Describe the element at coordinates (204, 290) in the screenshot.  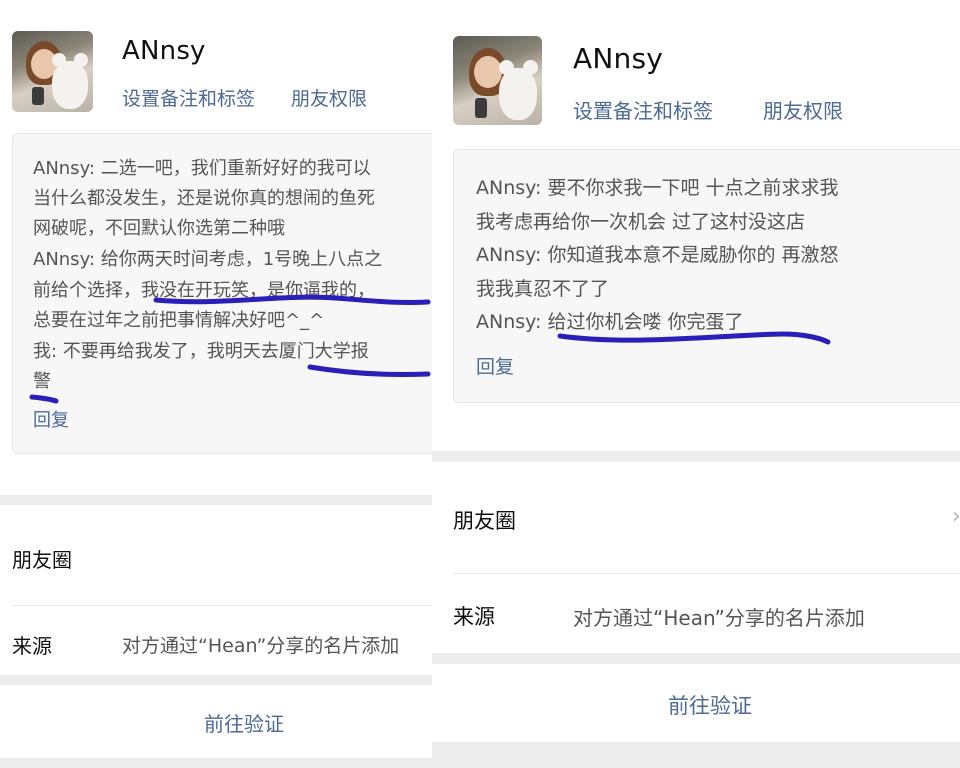
I see `message-line: 前给个选择，我没在开玩笑，是你逼我的，` at that location.